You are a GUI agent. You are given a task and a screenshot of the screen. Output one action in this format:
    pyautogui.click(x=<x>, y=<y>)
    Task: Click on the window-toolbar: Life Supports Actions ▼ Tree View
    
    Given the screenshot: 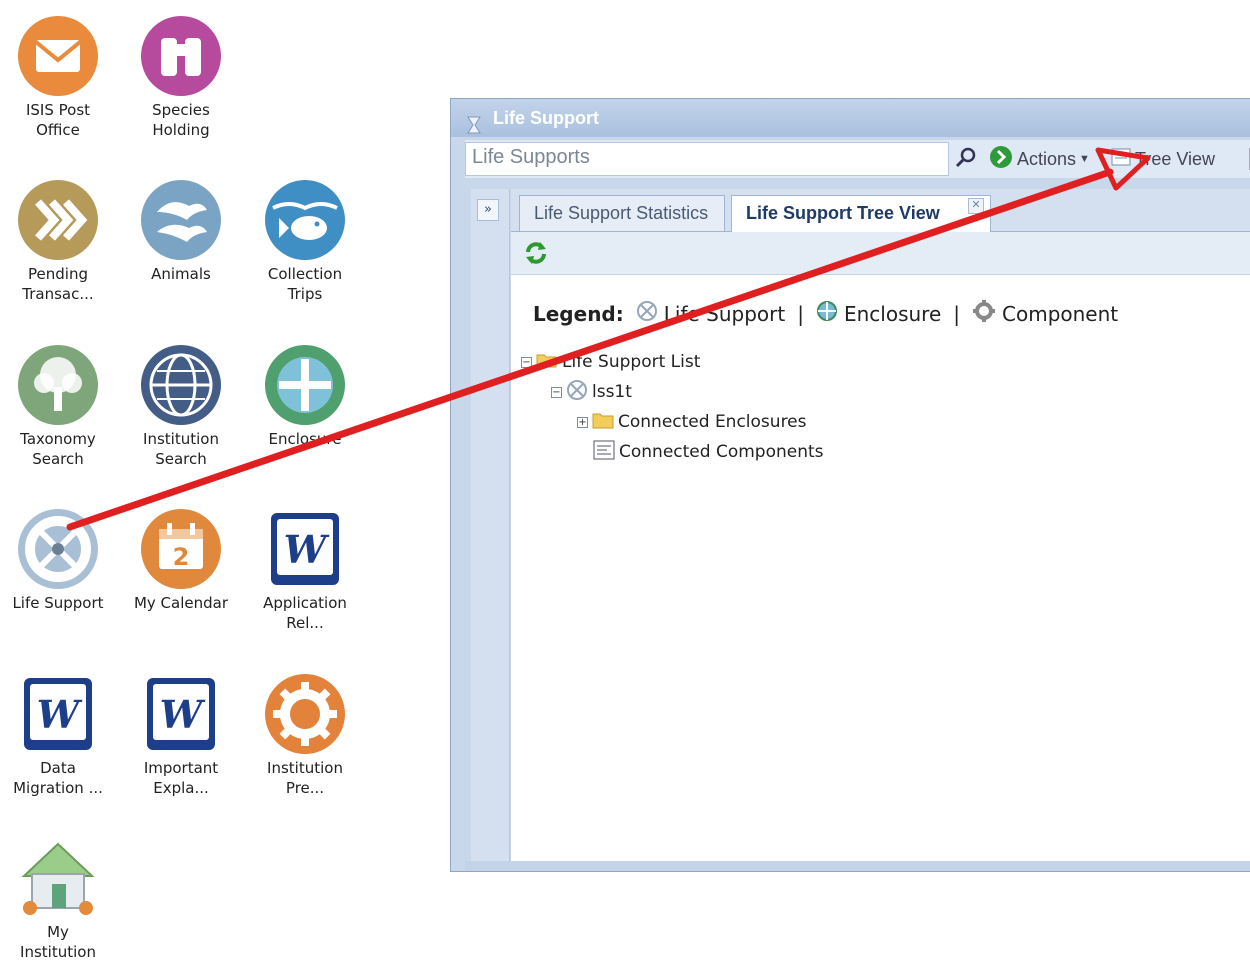 What is the action you would take?
    pyautogui.click(x=857, y=159)
    